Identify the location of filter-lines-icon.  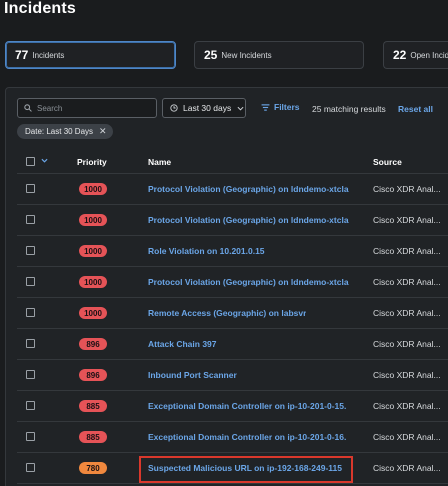
(265, 107).